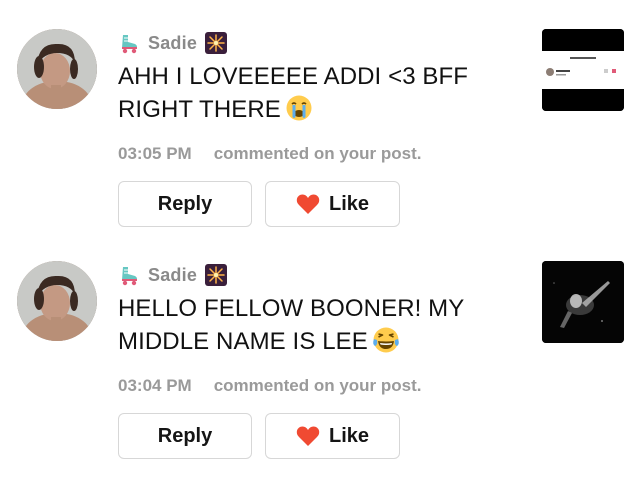  What do you see at coordinates (299, 108) in the screenshot?
I see `crying-face-icon` at bounding box center [299, 108].